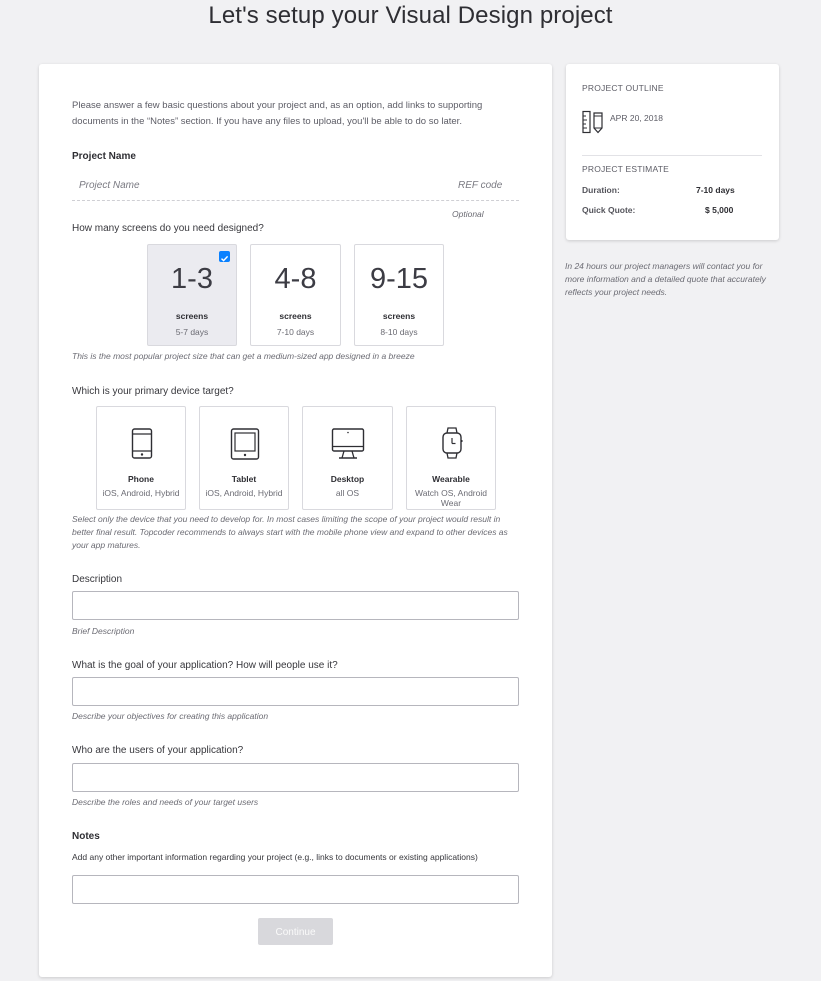 This screenshot has height=981, width=821. I want to click on users-input, so click(295, 777).